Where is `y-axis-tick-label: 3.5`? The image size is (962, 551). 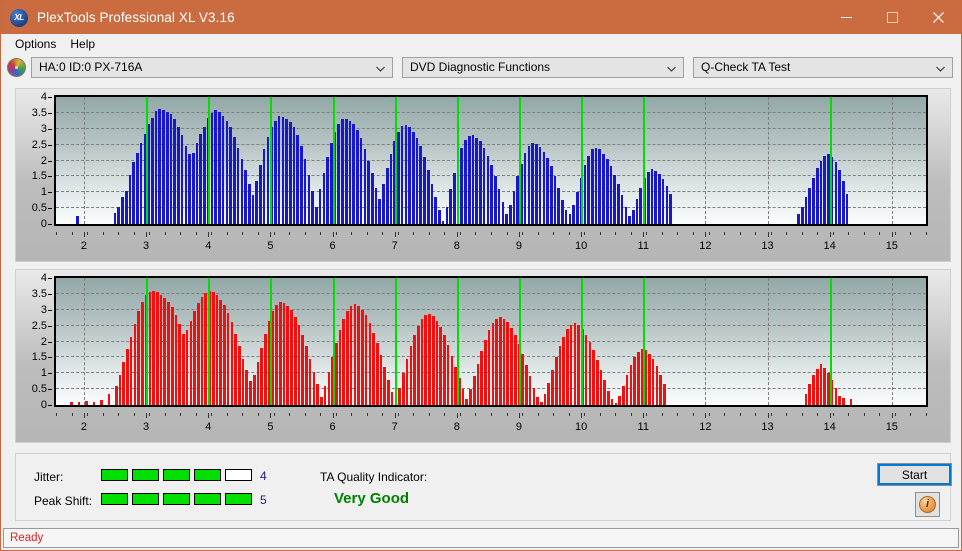 y-axis-tick-label: 3.5 is located at coordinates (39, 293).